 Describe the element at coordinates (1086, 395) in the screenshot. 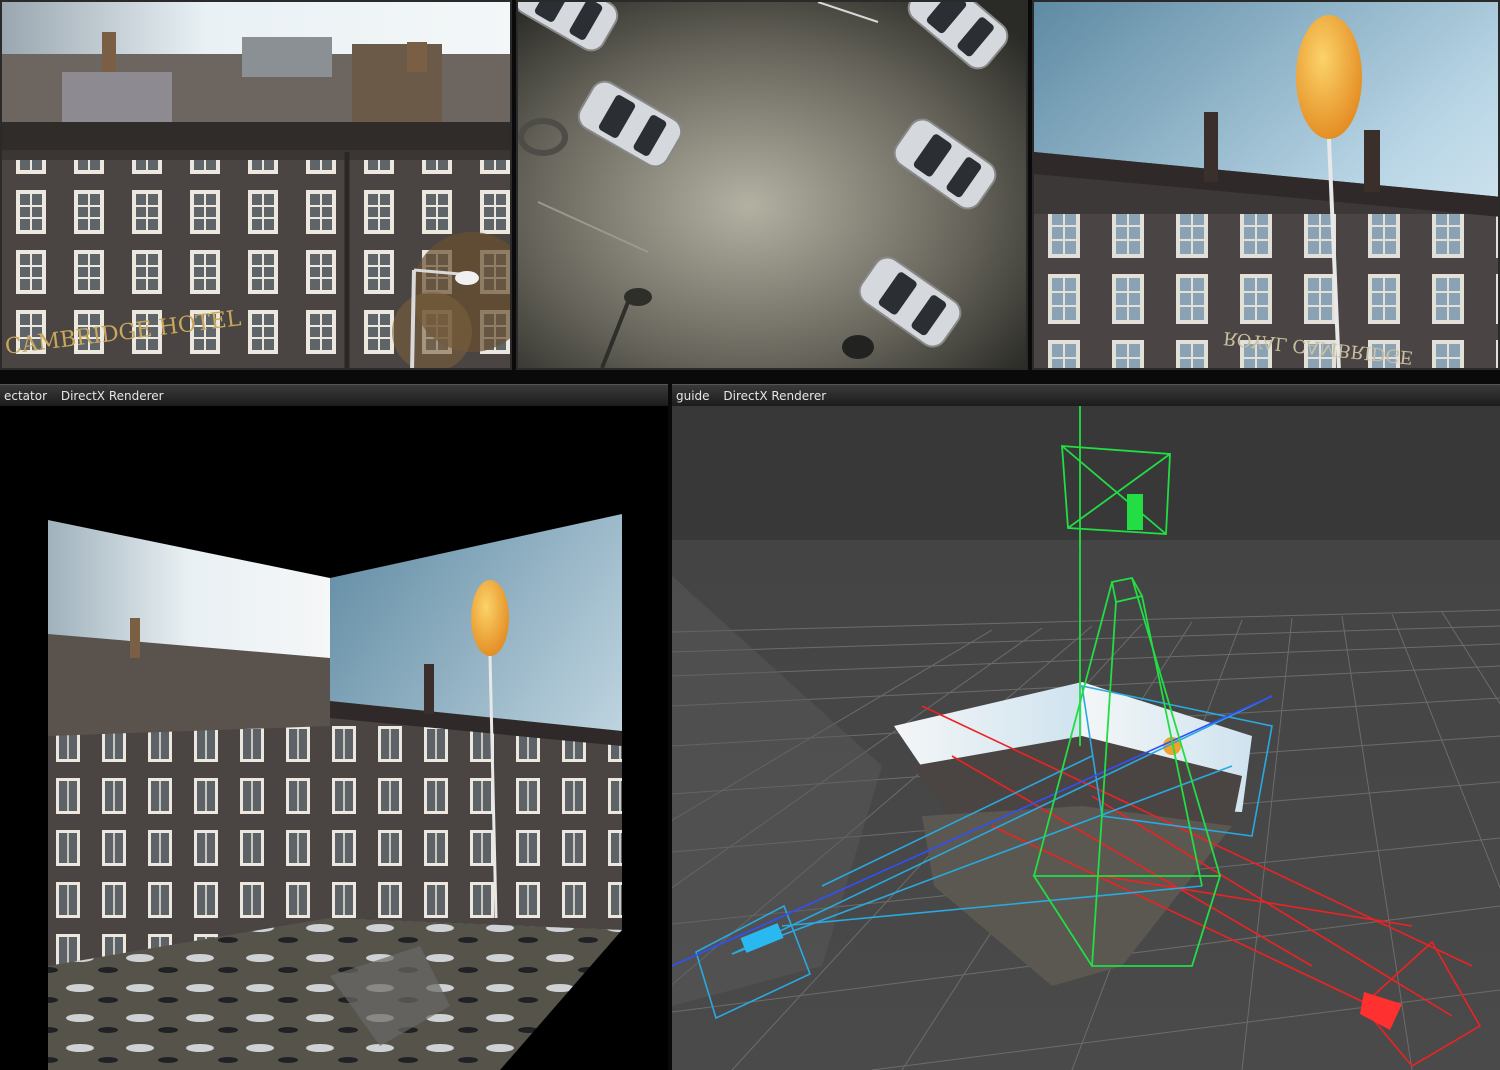

I see `viewport-header-right: guide DirectX Renderer` at that location.